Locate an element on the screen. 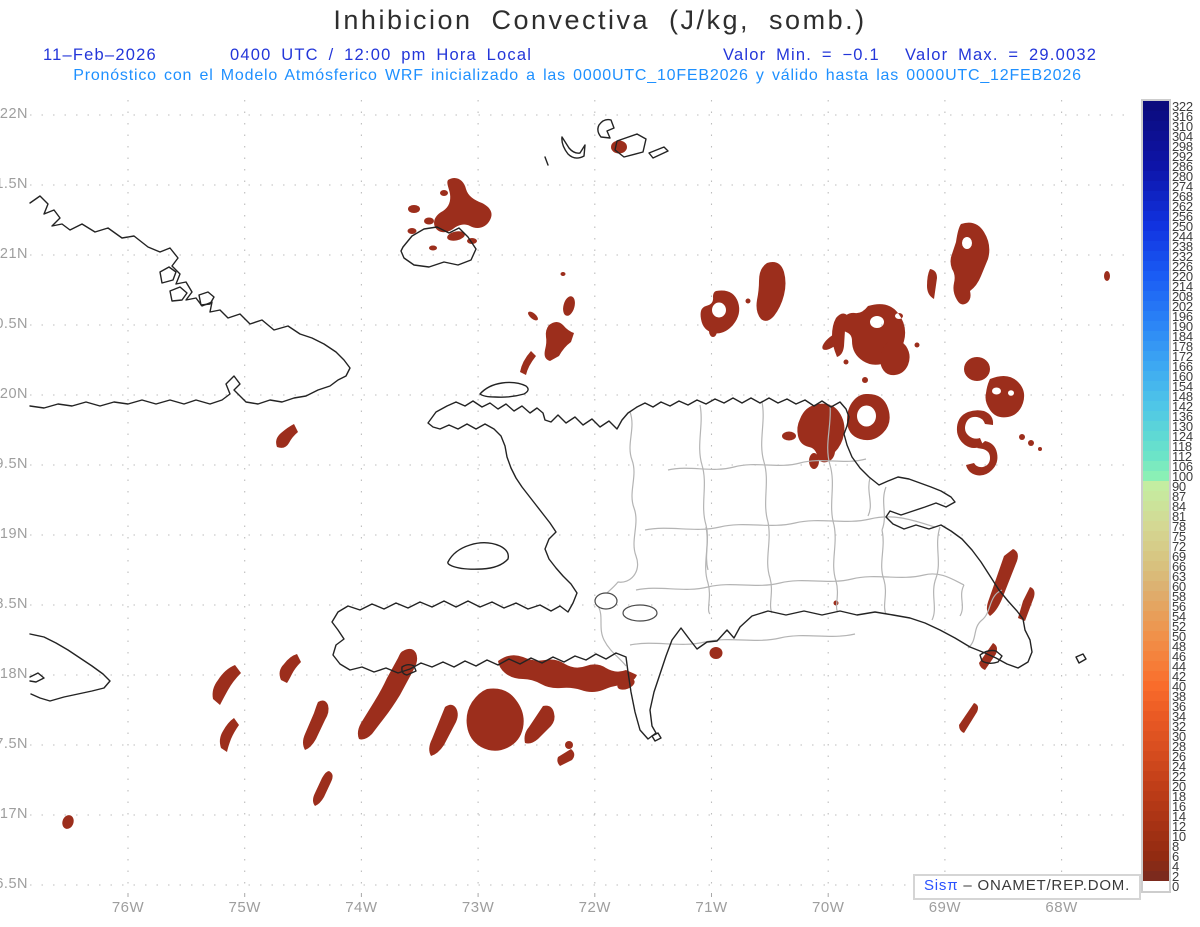  jamaica-coastline is located at coordinates (70, 667).